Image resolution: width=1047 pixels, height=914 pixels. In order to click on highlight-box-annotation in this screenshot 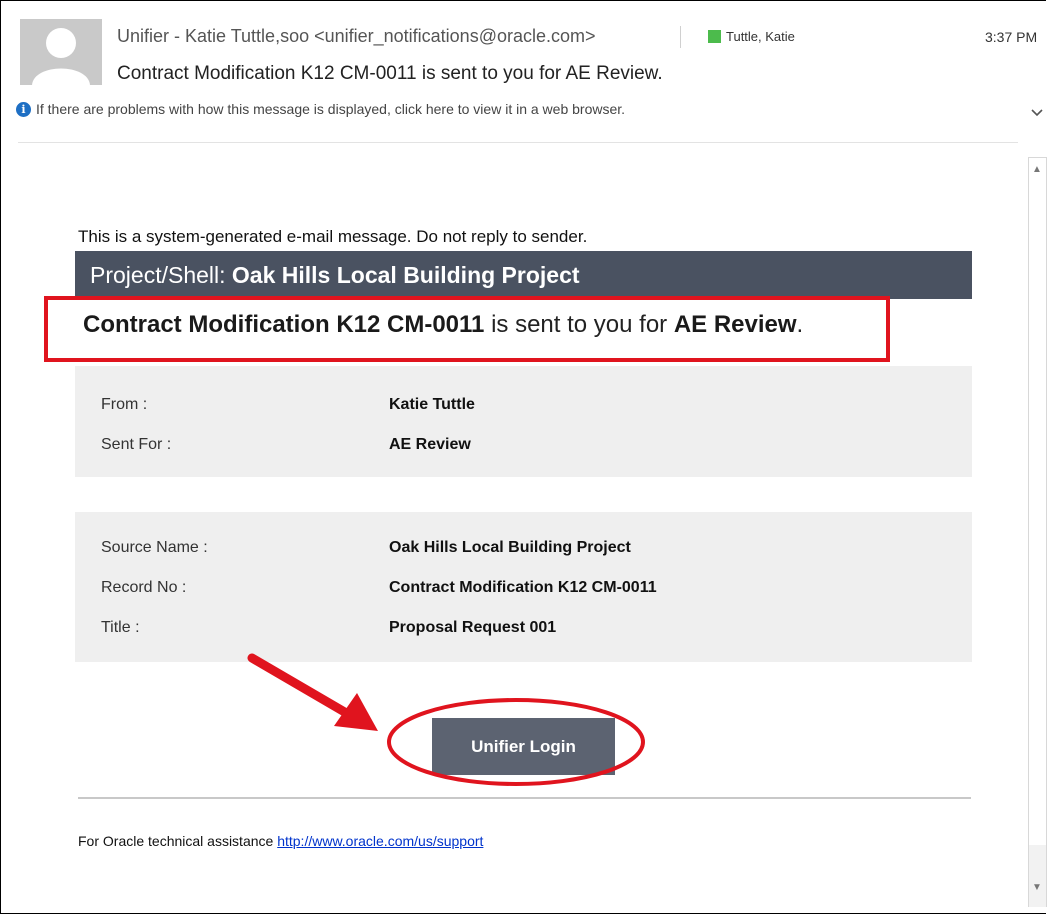, I will do `click(467, 329)`.